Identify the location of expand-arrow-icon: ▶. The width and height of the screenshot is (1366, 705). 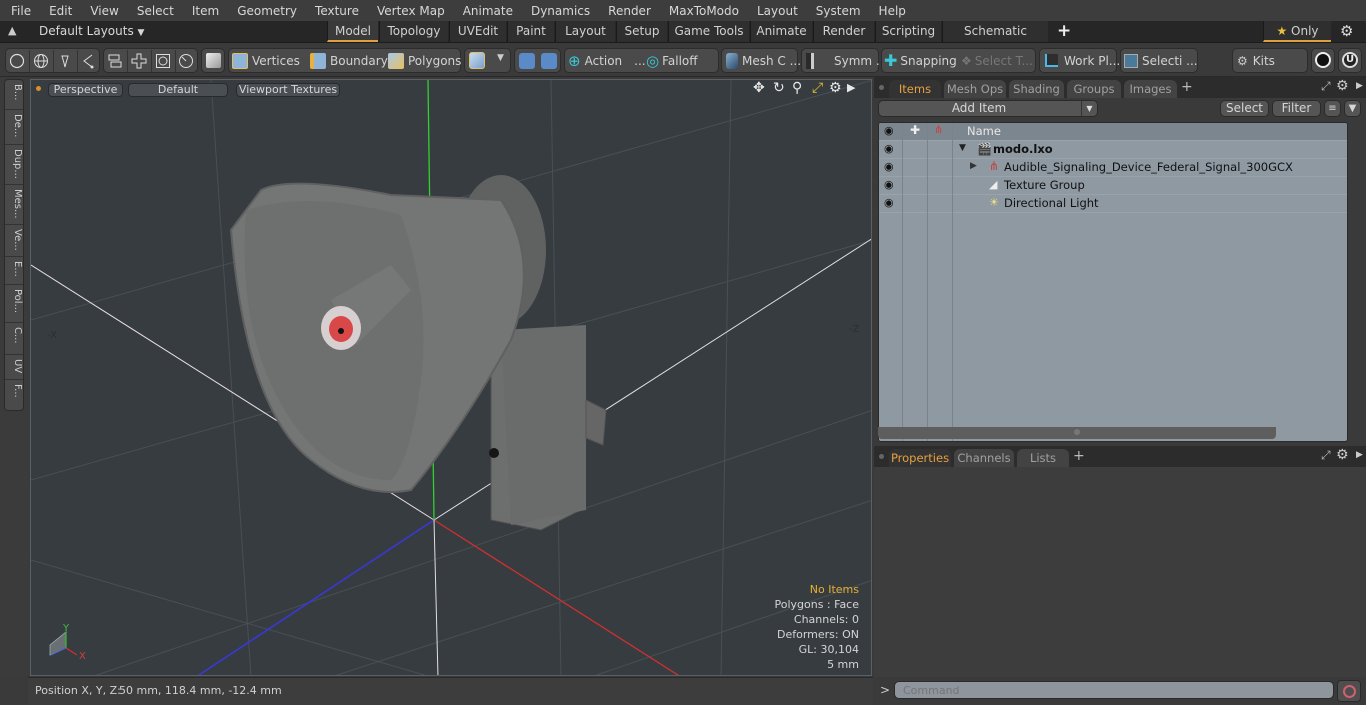
(973, 166).